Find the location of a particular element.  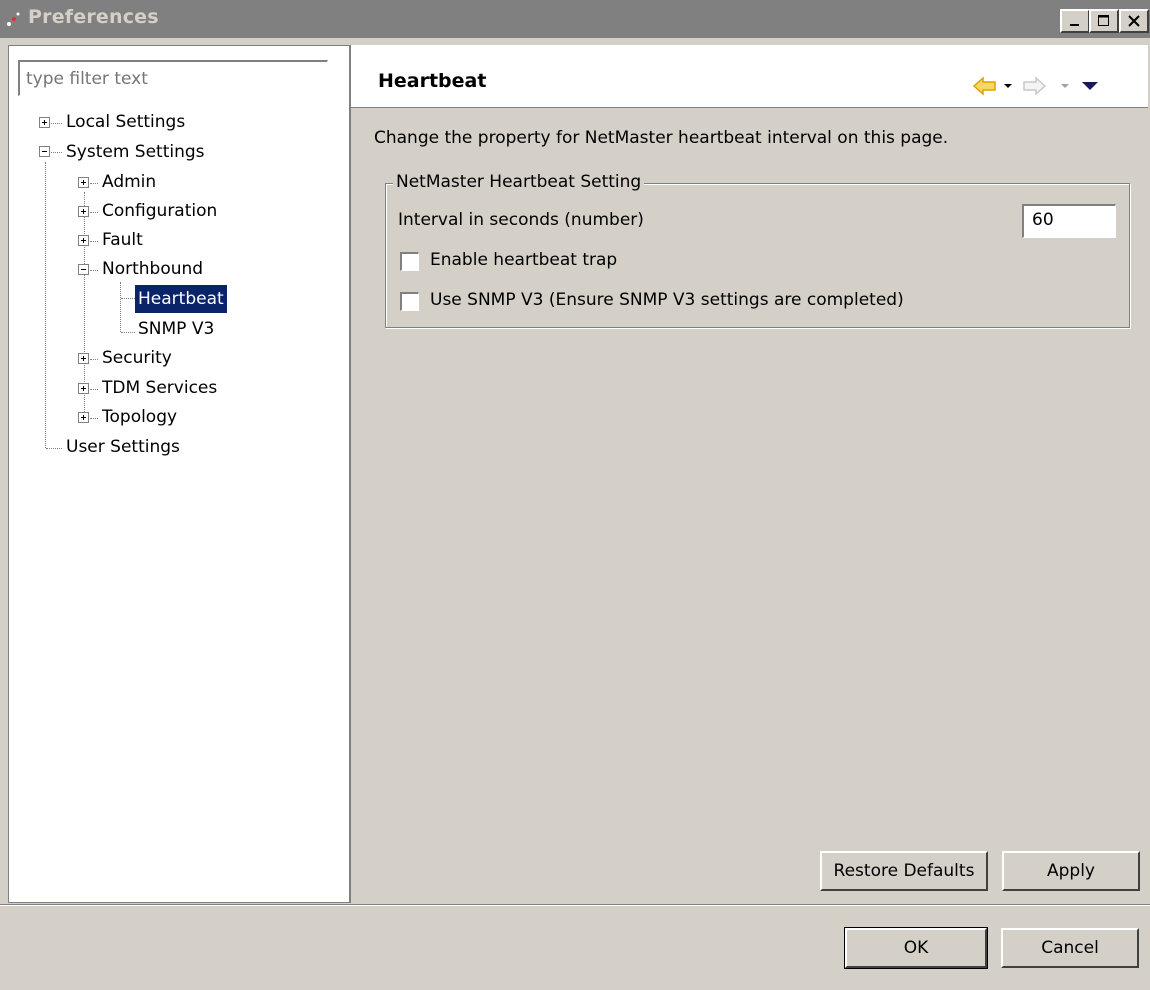

enable-heartbeat-trap-label: Enable heartbeat trap is located at coordinates (523, 260).